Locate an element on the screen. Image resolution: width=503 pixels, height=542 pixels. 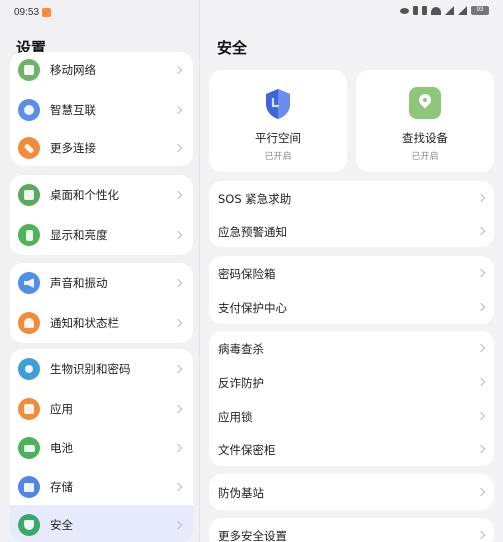
mobile-network-icon is located at coordinates (29, 70).